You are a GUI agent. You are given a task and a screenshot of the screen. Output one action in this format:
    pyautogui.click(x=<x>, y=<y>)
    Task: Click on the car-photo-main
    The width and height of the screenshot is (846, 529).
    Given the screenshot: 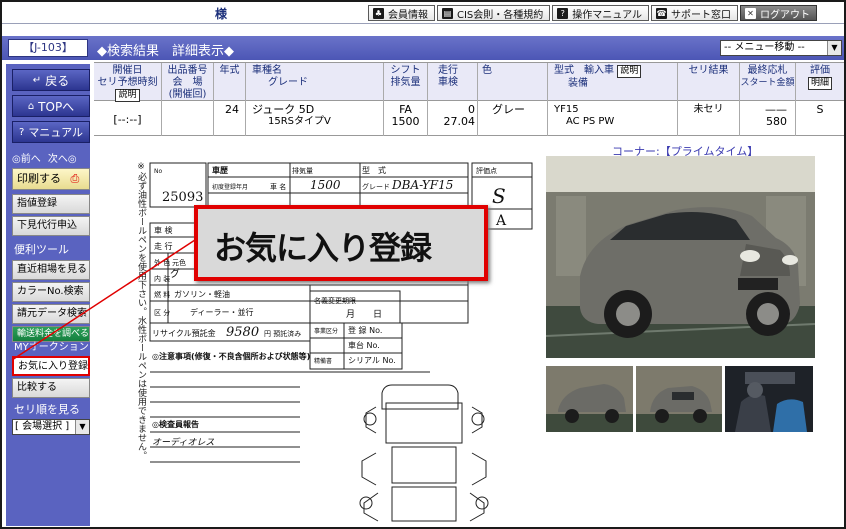 What is the action you would take?
    pyautogui.click(x=680, y=257)
    